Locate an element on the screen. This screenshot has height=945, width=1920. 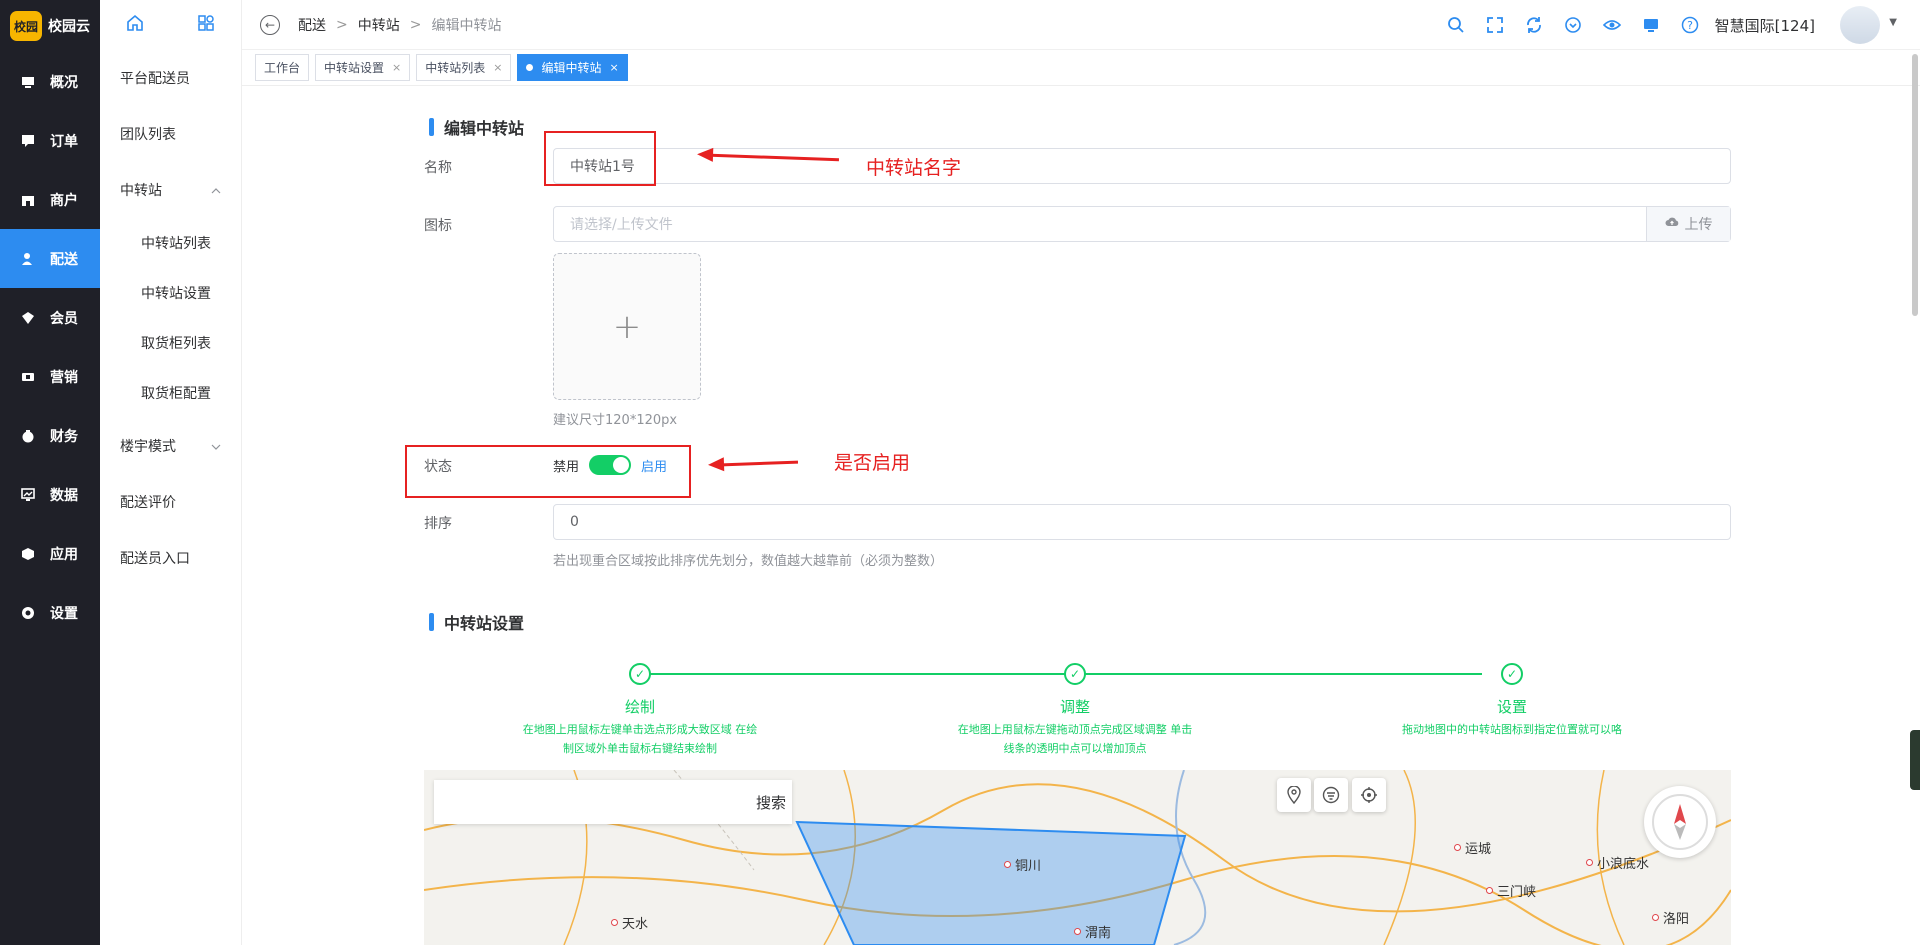
tab-workbench: 工作台 is located at coordinates (282, 67).